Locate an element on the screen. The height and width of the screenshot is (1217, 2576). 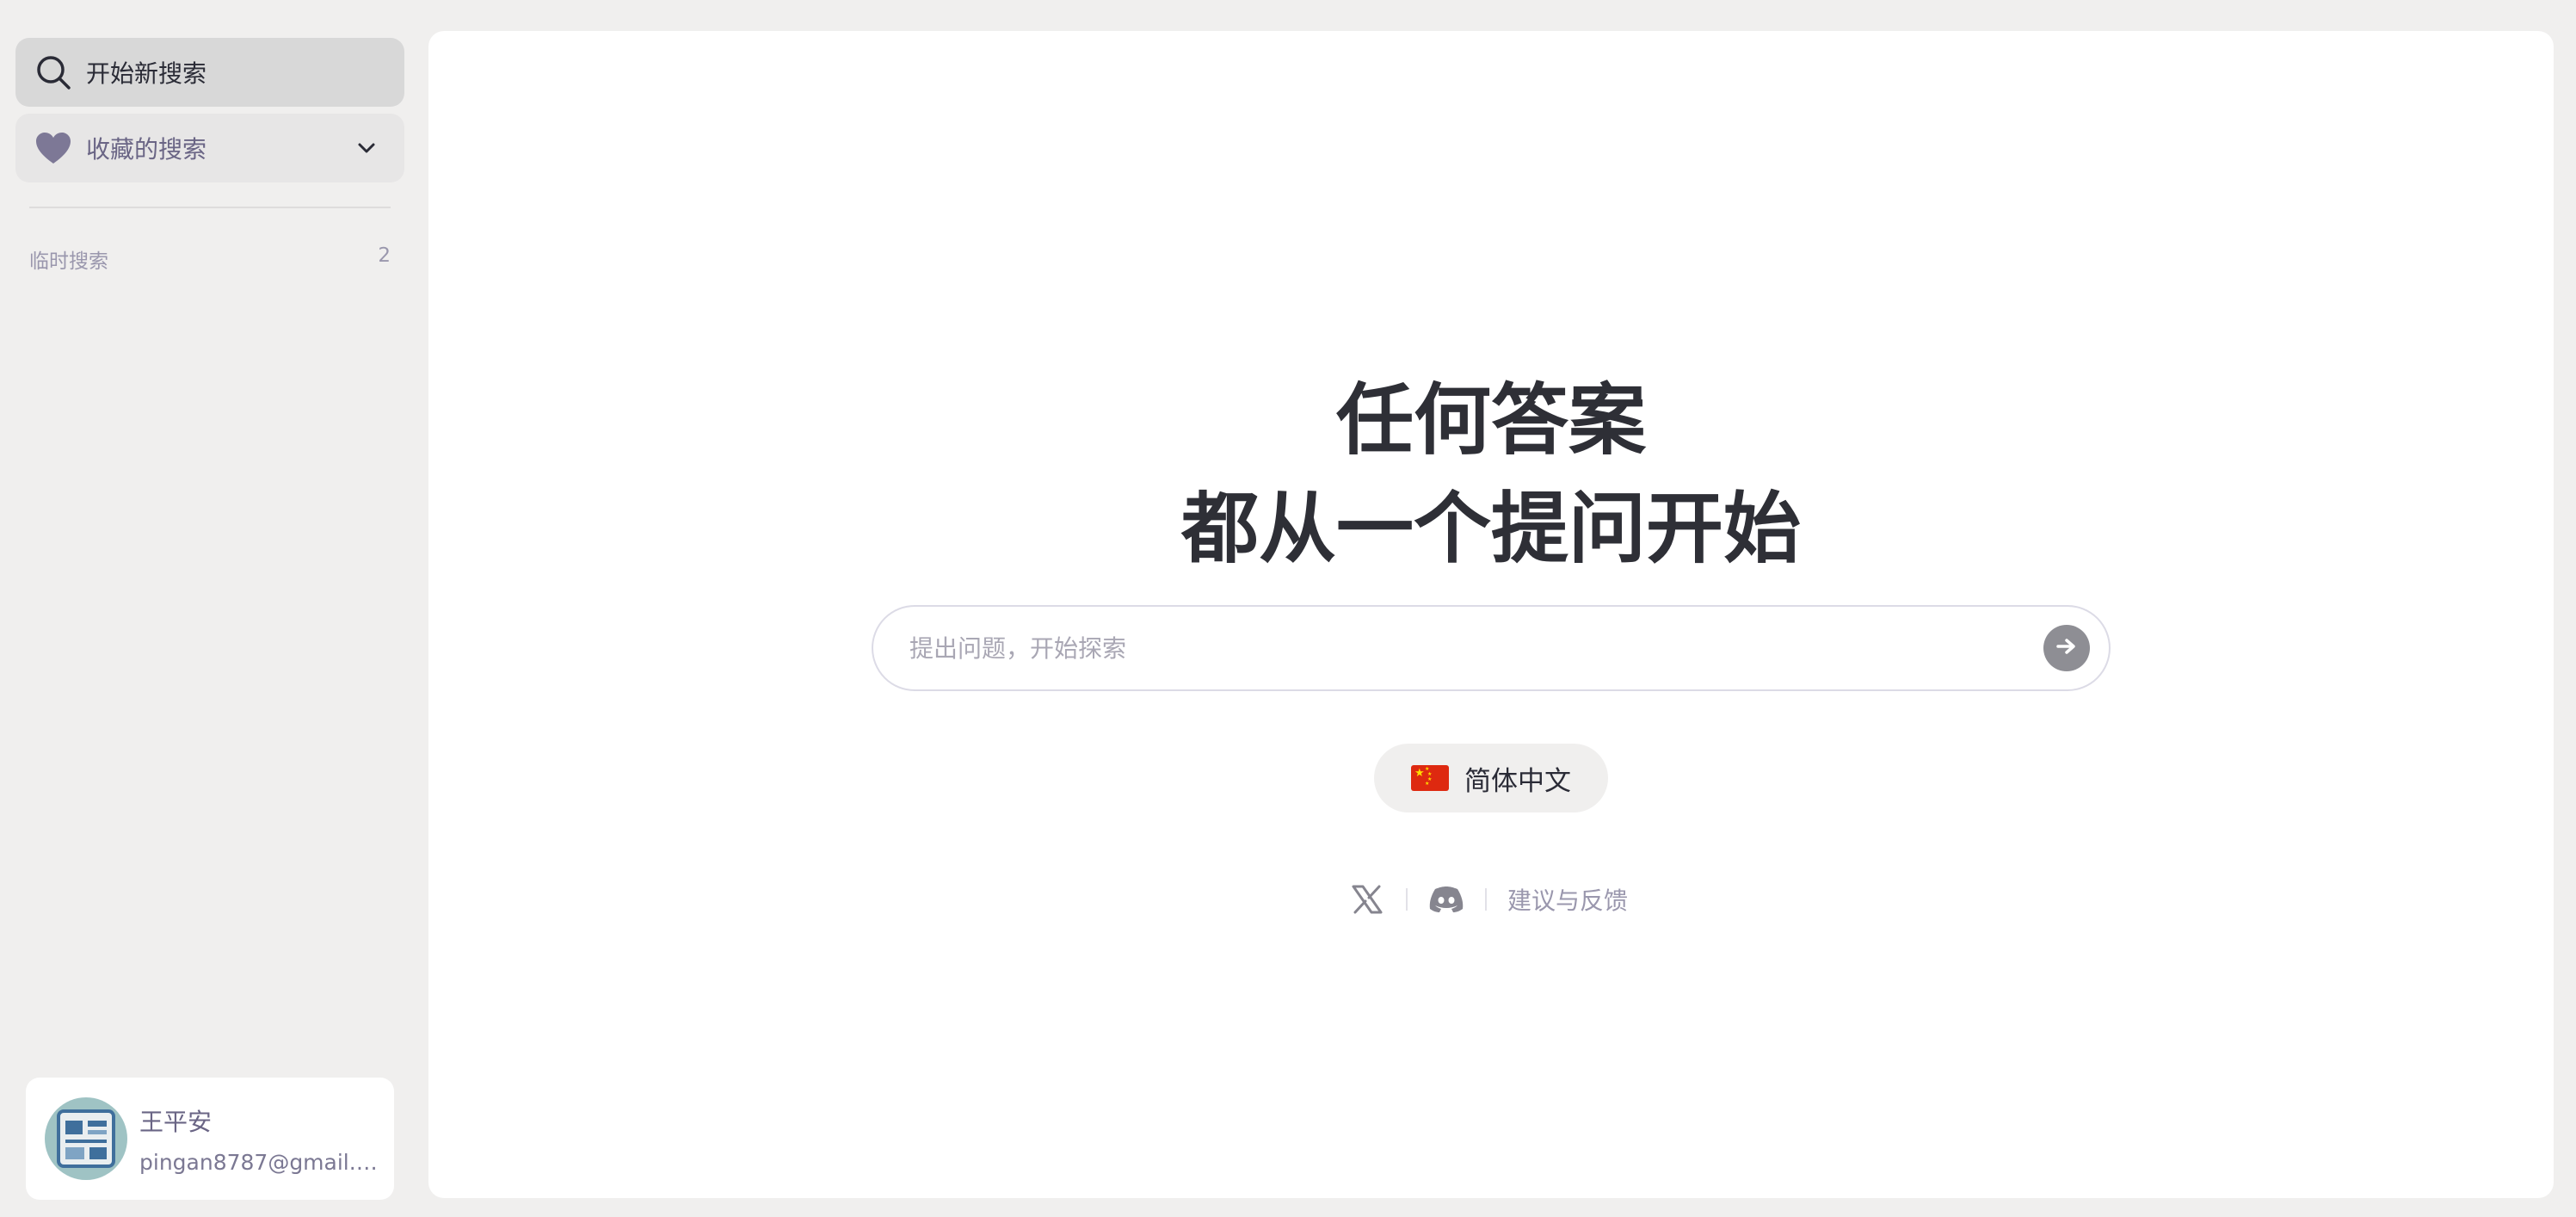
chevron-down-icon is located at coordinates (367, 148).